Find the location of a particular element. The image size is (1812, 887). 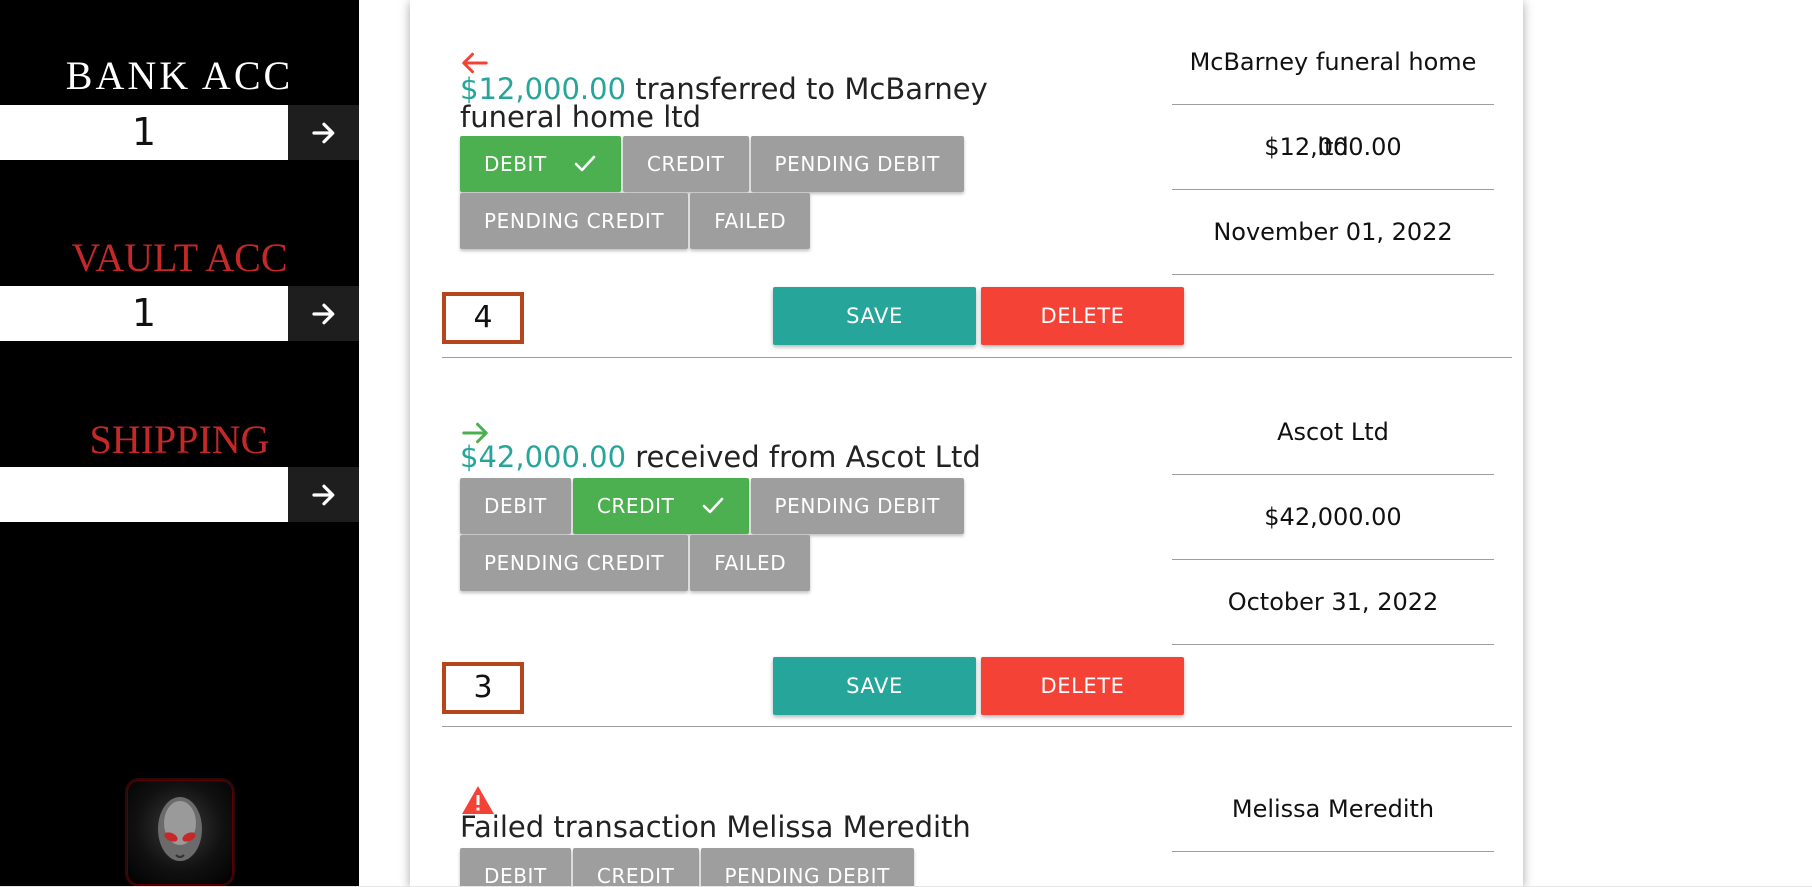

vault-acc-go-button is located at coordinates (323, 313).